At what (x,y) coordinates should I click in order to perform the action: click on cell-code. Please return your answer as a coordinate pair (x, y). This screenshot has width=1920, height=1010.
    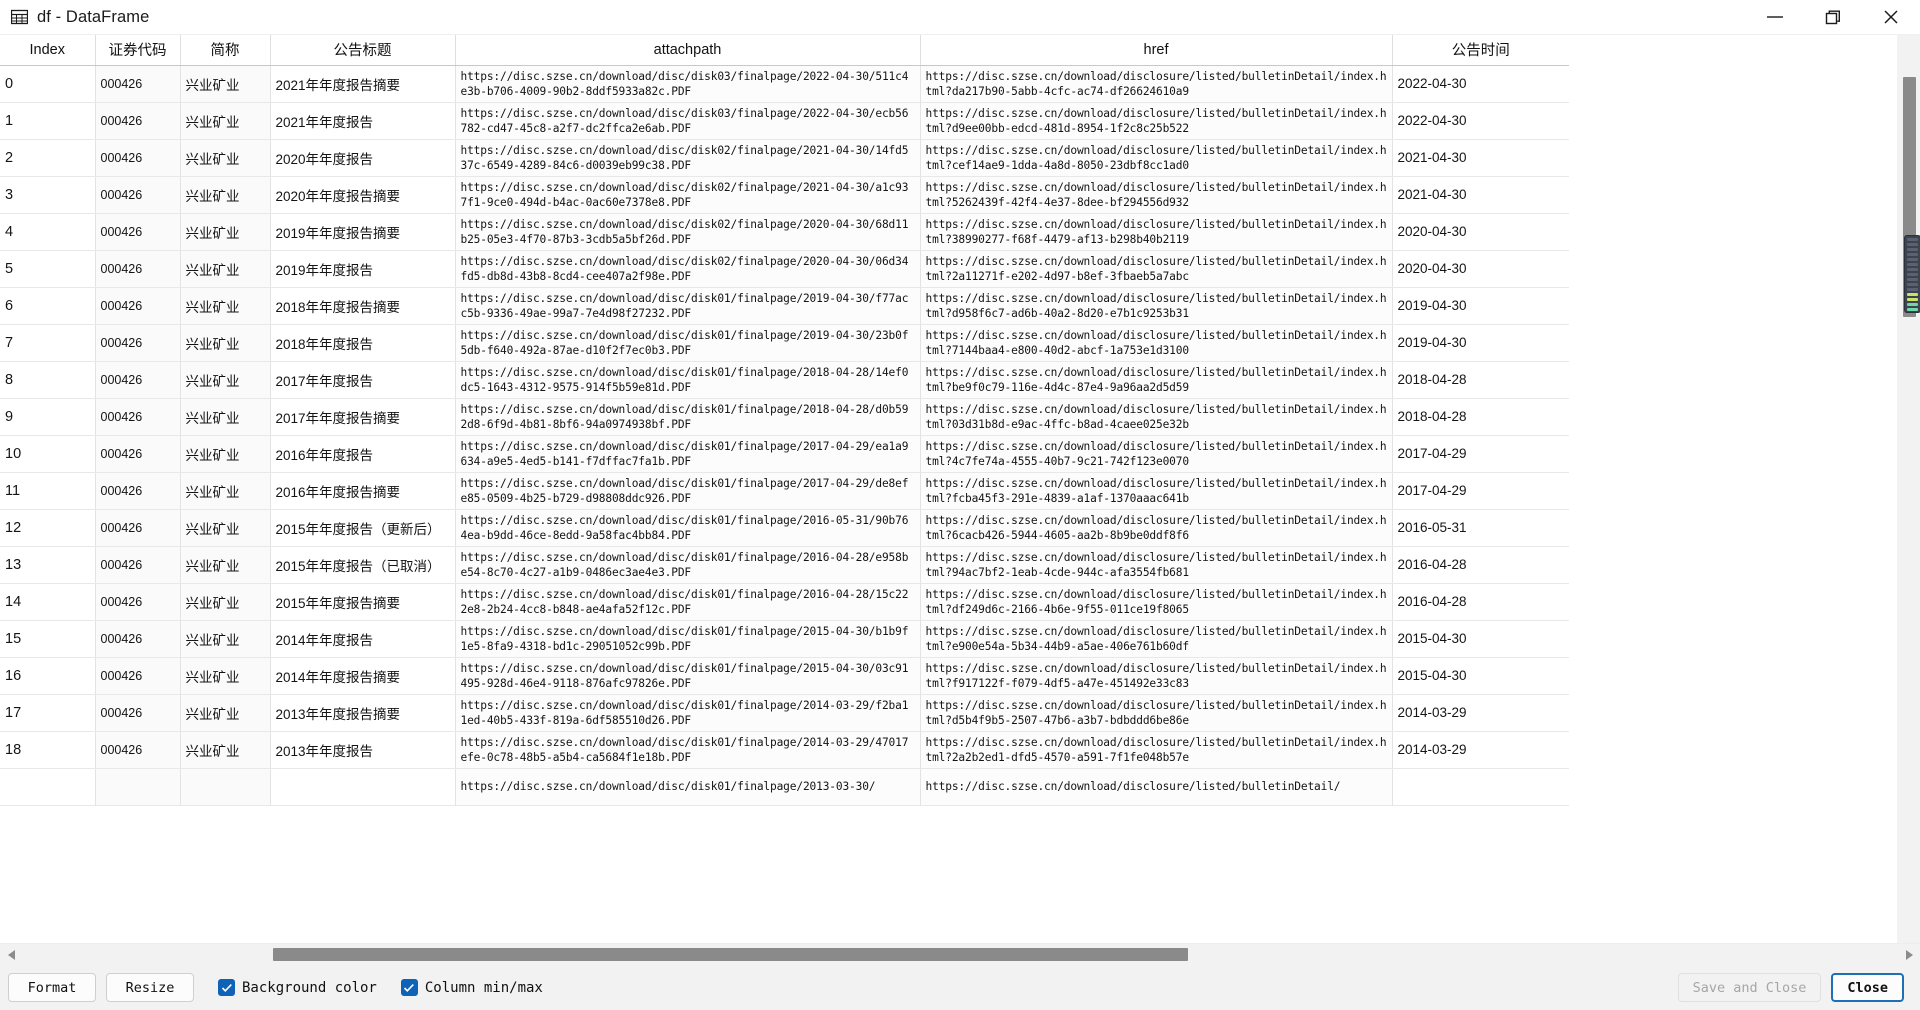
    Looking at the image, I should click on (138, 787).